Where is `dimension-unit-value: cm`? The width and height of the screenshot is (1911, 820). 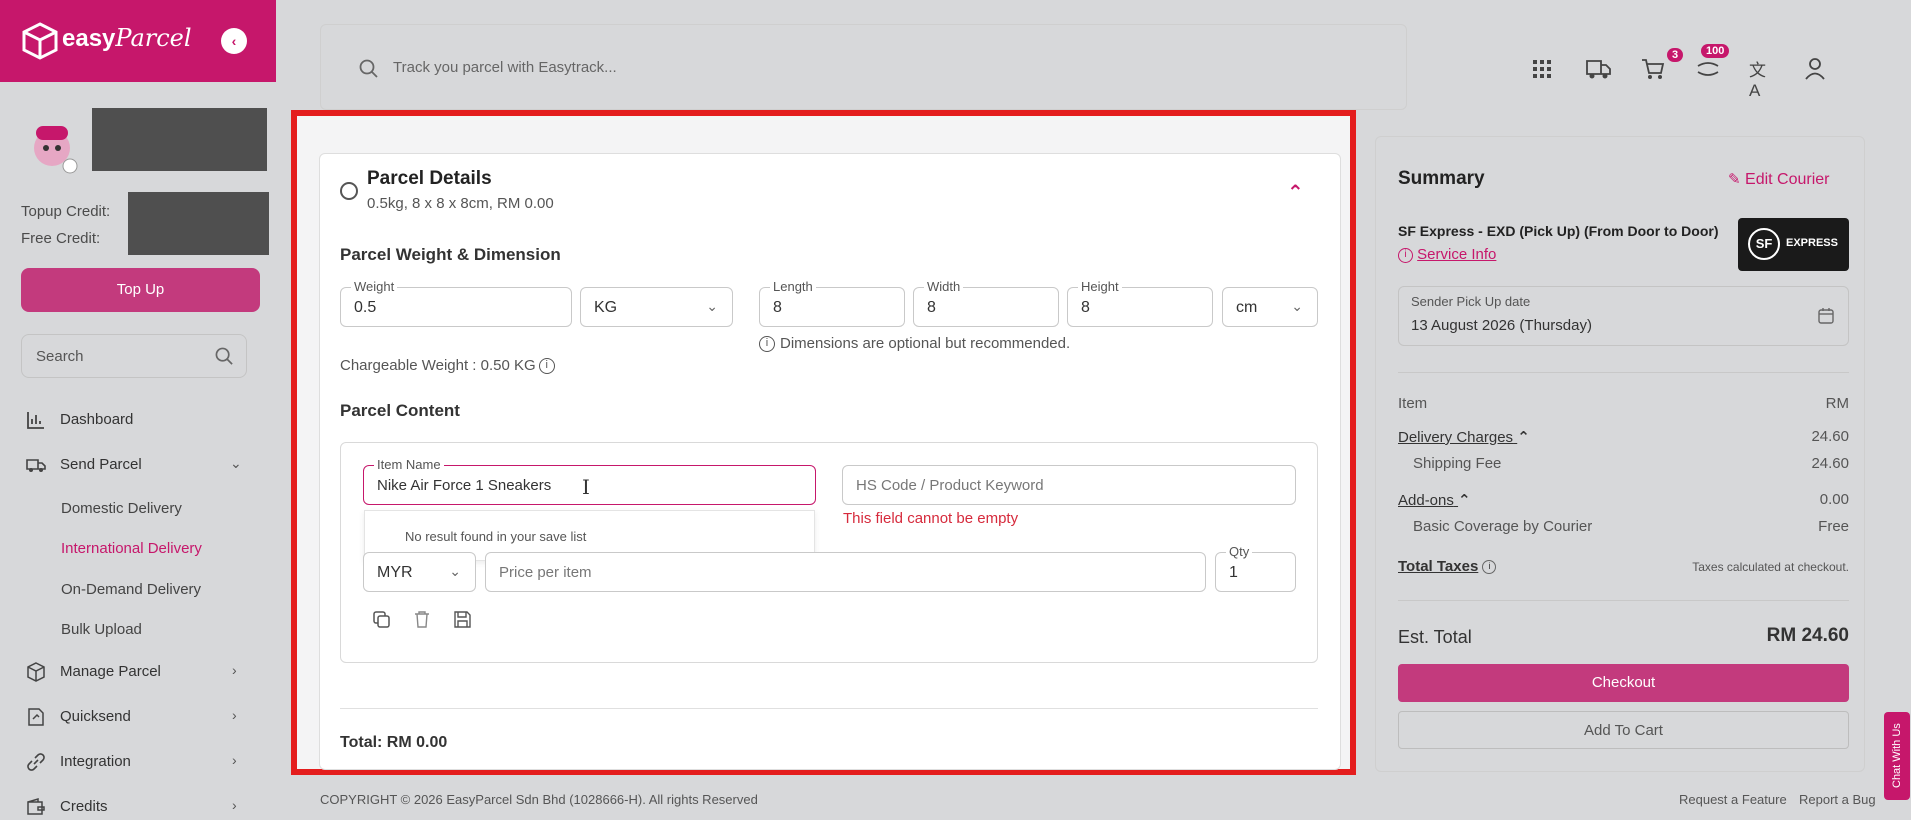
dimension-unit-value: cm is located at coordinates (1247, 307).